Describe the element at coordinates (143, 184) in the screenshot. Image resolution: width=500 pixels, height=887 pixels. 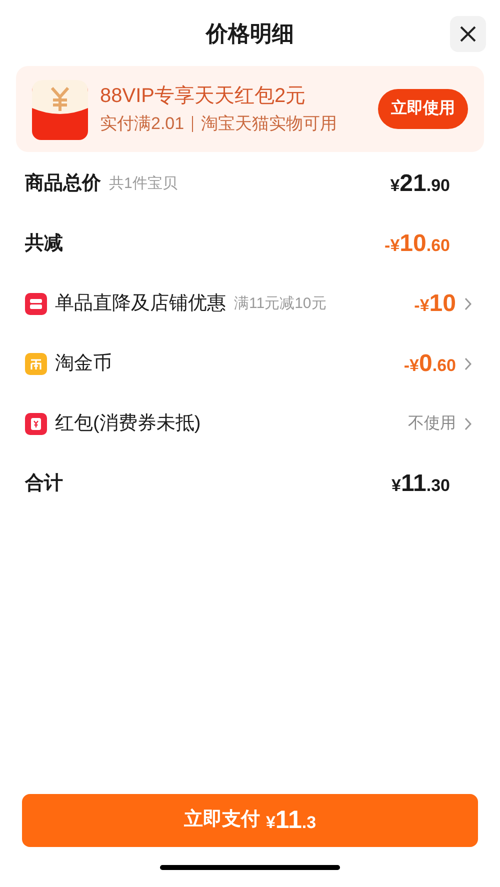
I see `row-note: 共1件宝贝` at that location.